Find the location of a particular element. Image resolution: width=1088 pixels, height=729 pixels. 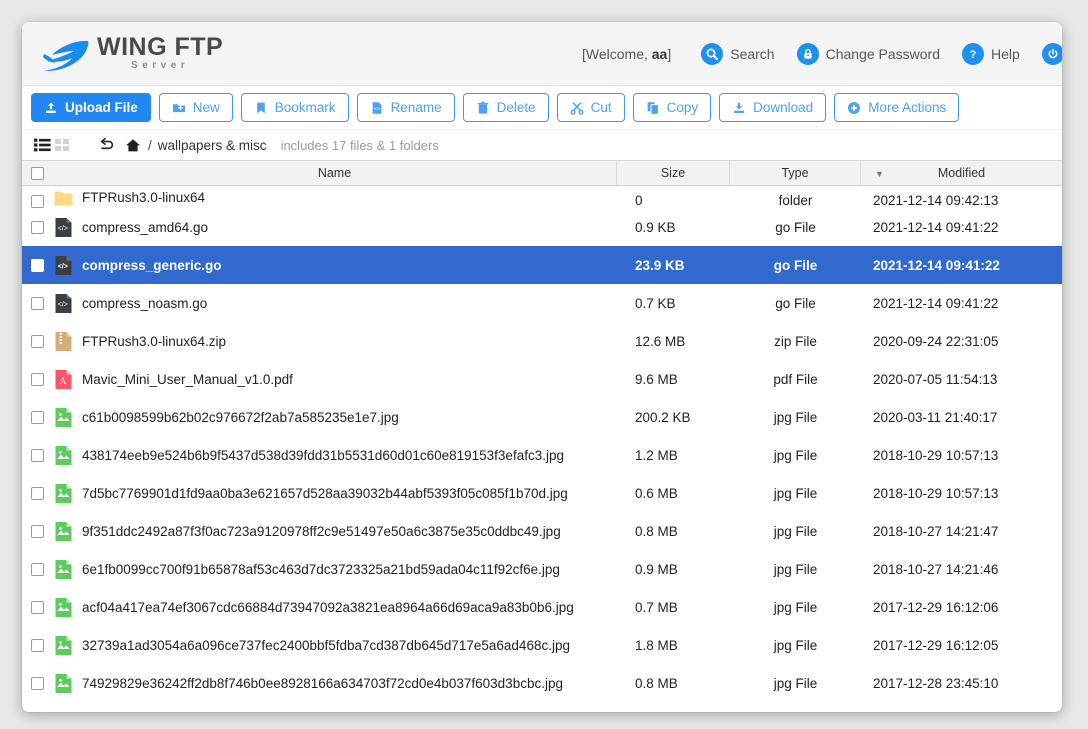

column-header-size: Size is located at coordinates (673, 173).